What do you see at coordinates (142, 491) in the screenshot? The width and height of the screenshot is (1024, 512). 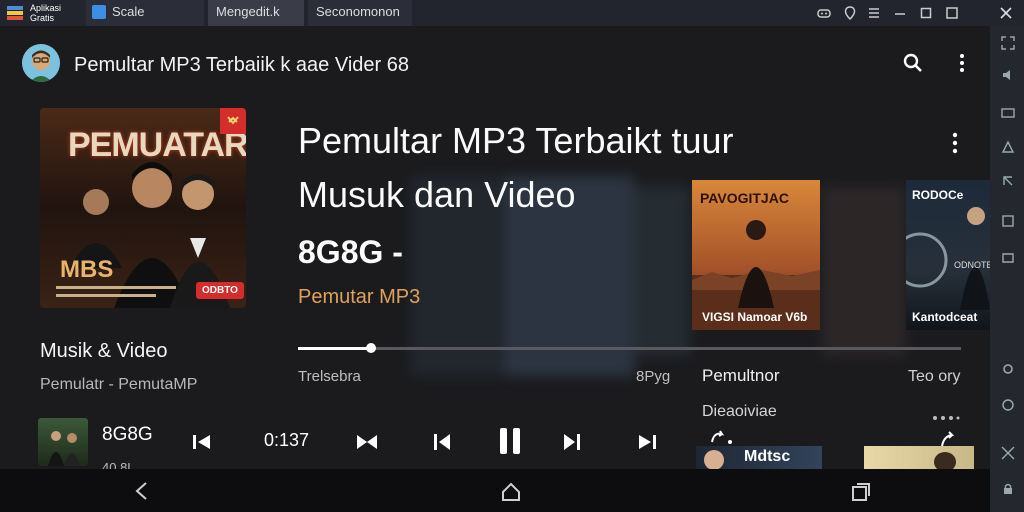 I see `back-icon` at bounding box center [142, 491].